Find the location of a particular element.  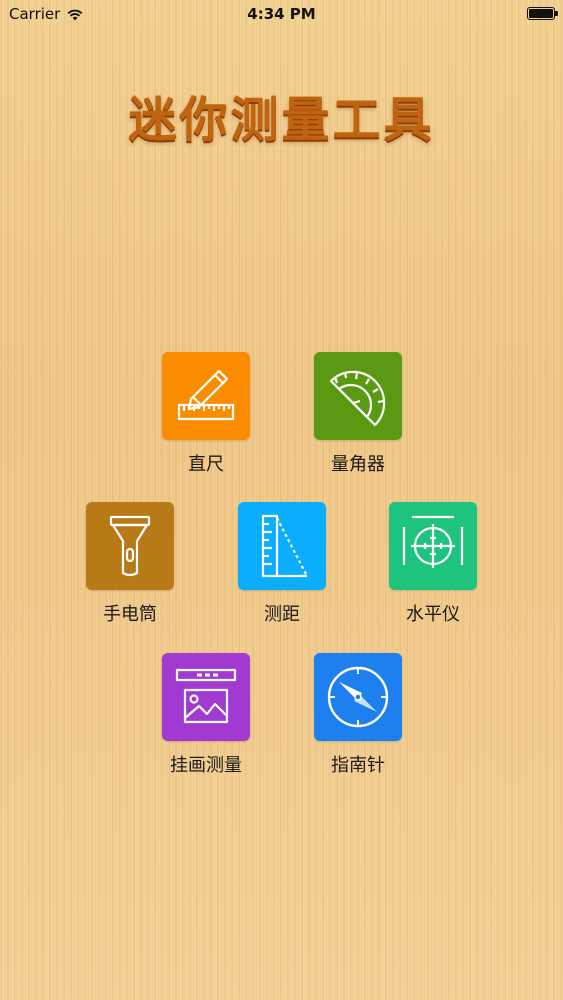

tool-distance-tile is located at coordinates (282, 546).